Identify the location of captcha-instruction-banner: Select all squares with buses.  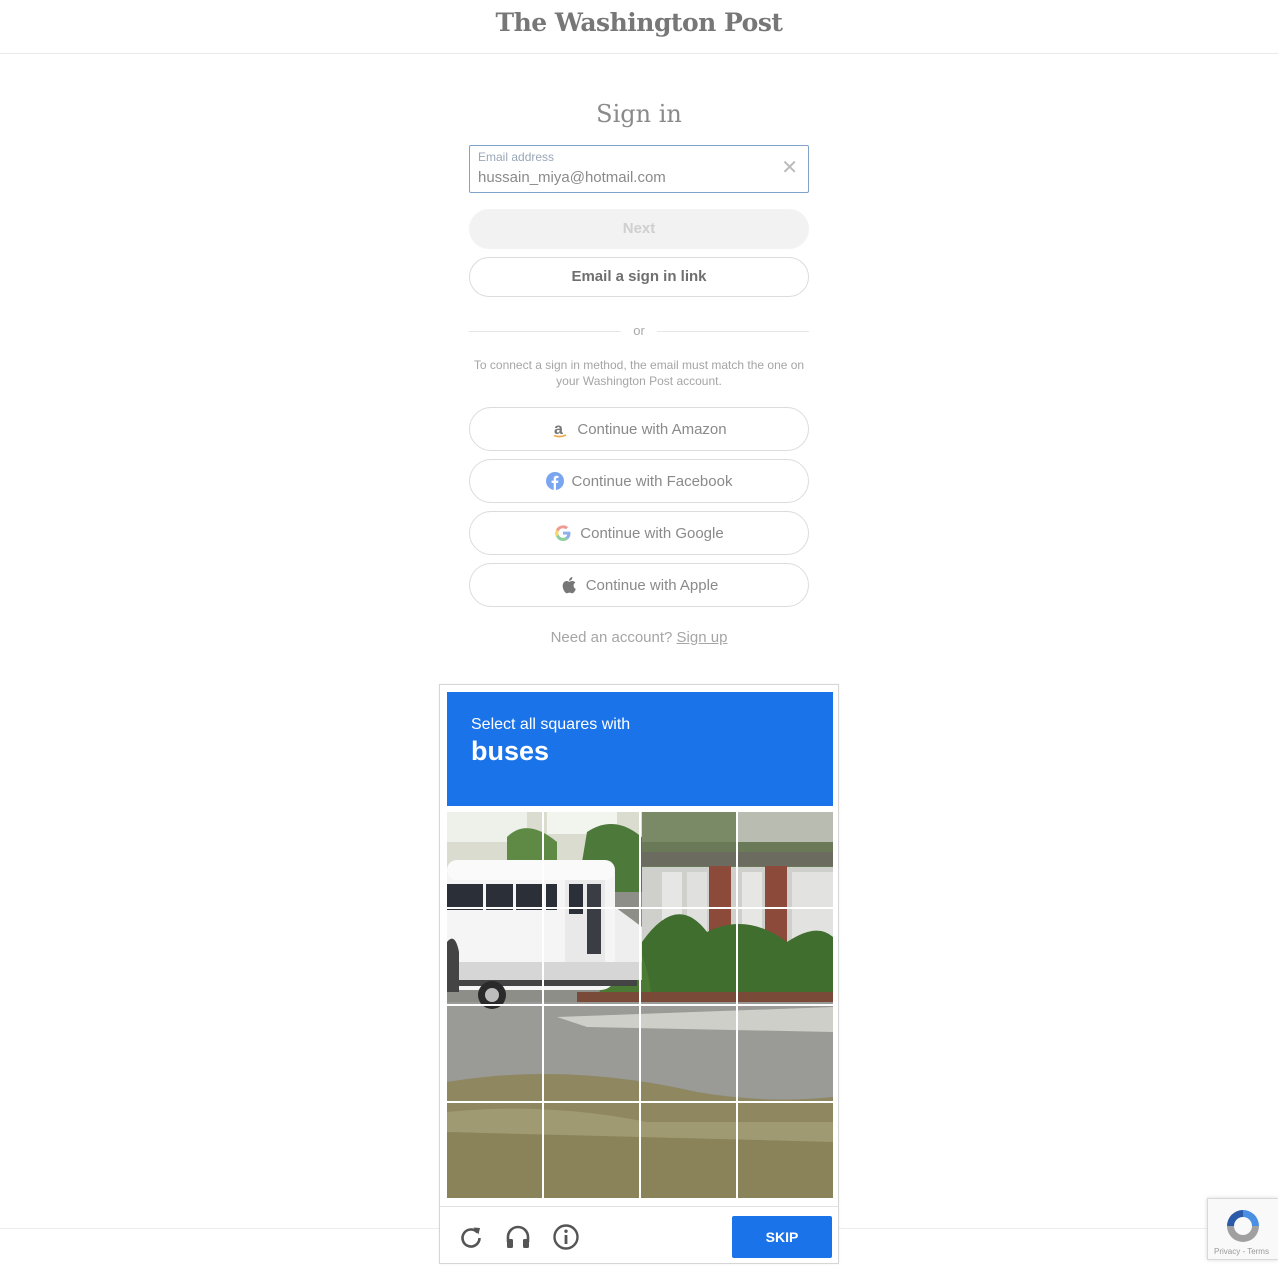
(640, 749).